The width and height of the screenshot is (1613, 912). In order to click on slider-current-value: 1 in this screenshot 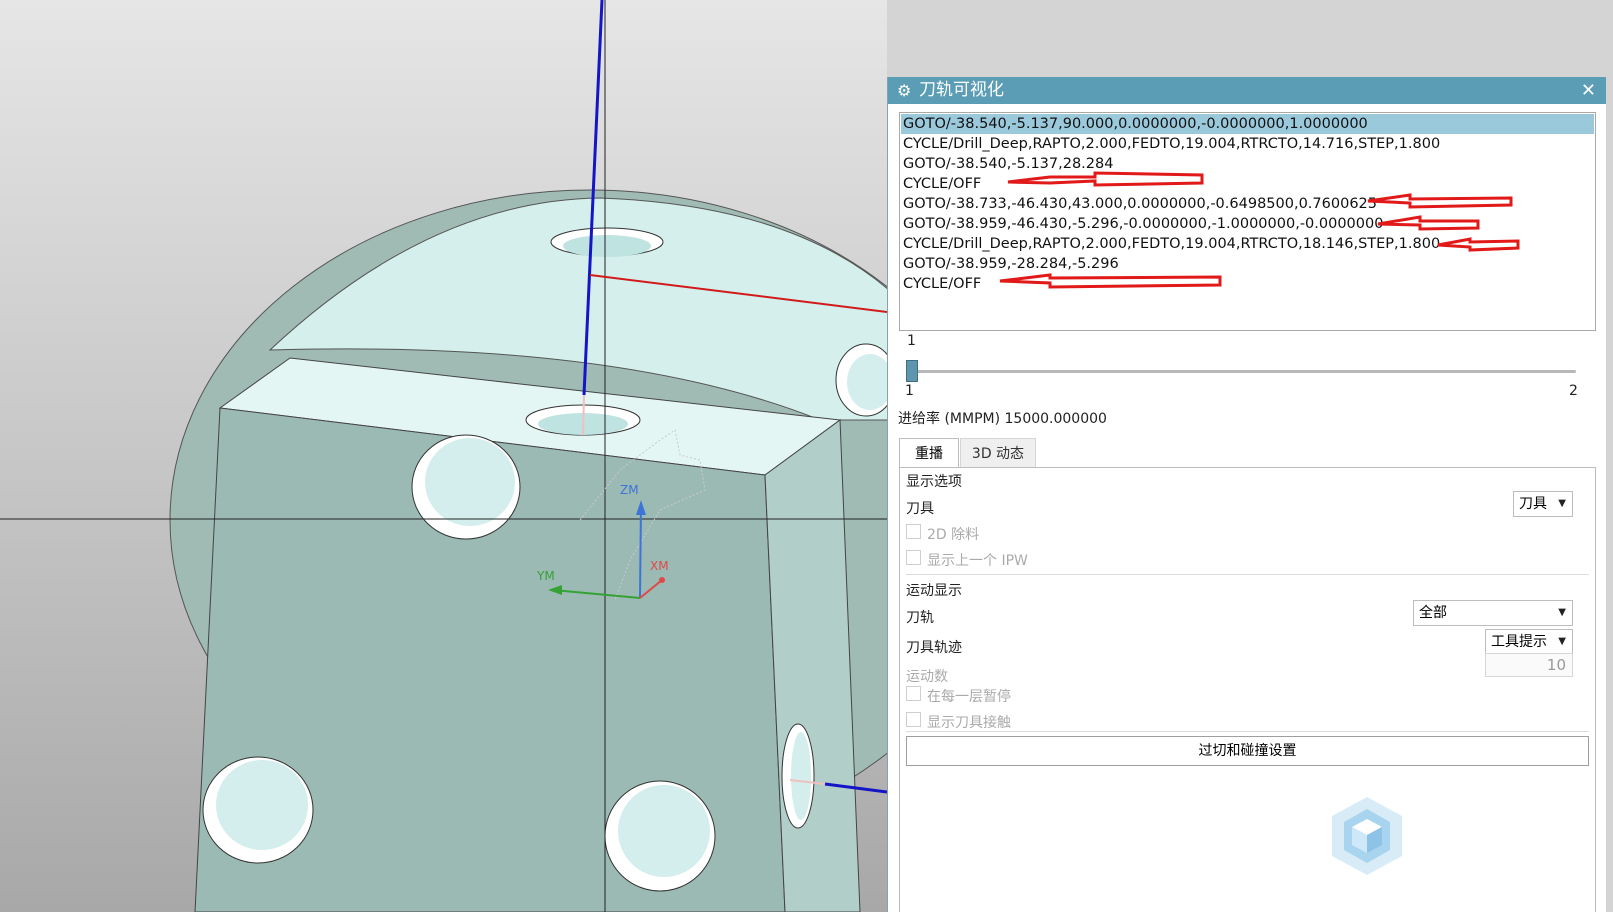, I will do `click(911, 341)`.